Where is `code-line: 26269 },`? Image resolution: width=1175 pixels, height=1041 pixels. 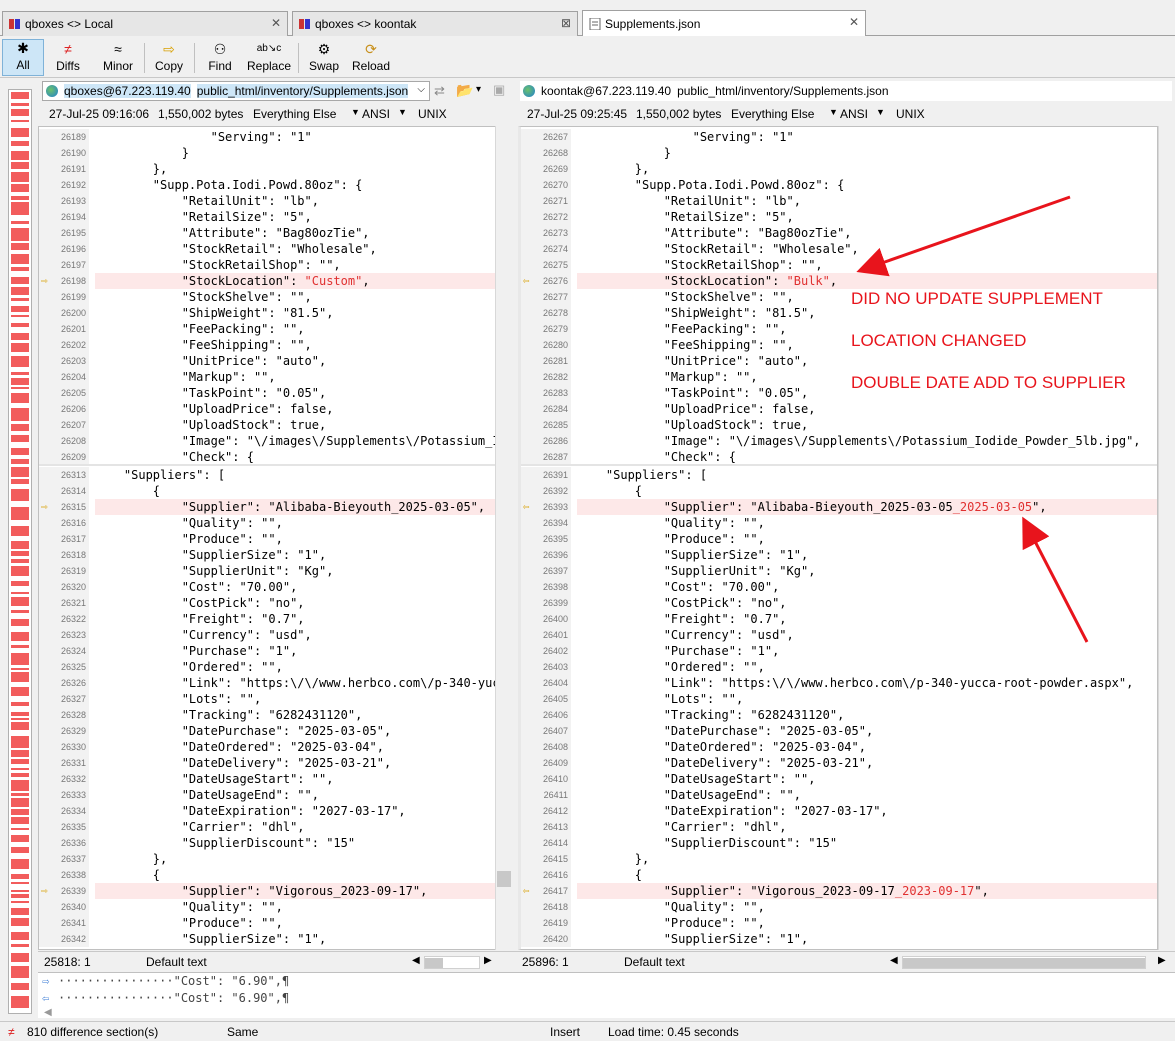
code-line: 26269 }, is located at coordinates (839, 169).